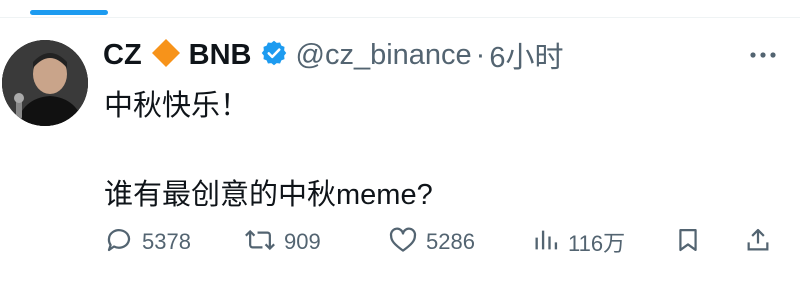  I want to click on top-divider, so click(400, 17).